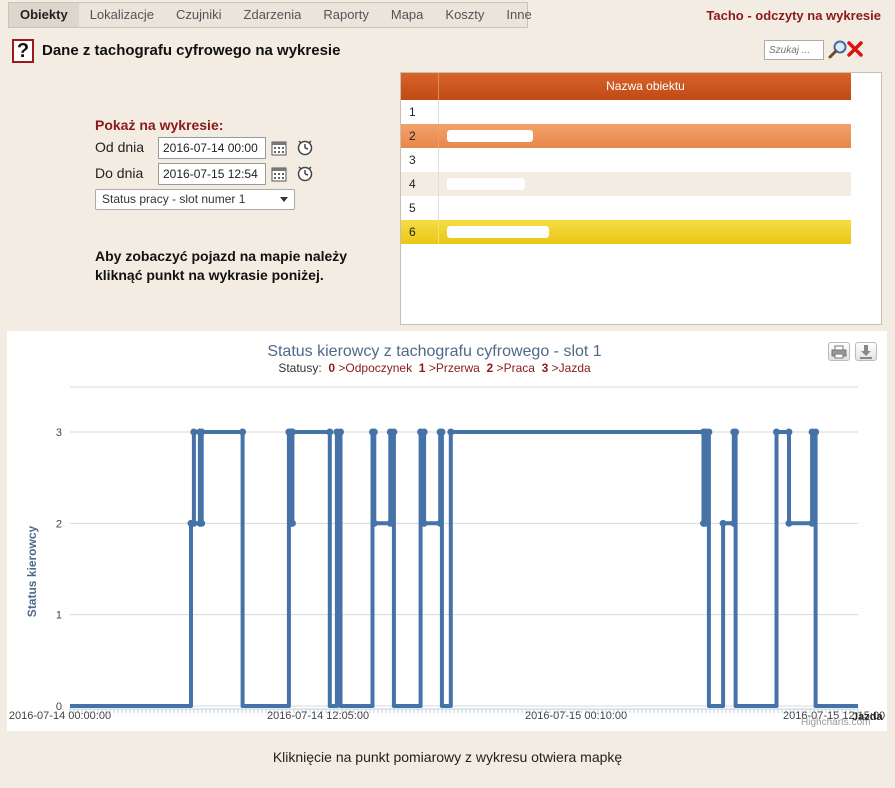 The image size is (895, 788). What do you see at coordinates (626, 208) in the screenshot?
I see `table-row: 5` at bounding box center [626, 208].